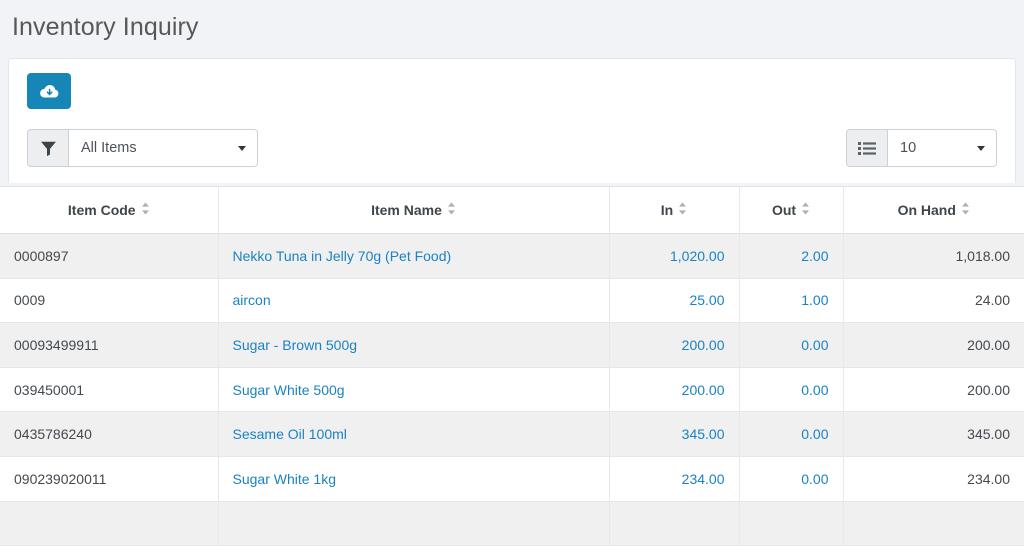 This screenshot has width=1024, height=546. I want to click on column-header-on-hand: On Hand, so click(933, 210).